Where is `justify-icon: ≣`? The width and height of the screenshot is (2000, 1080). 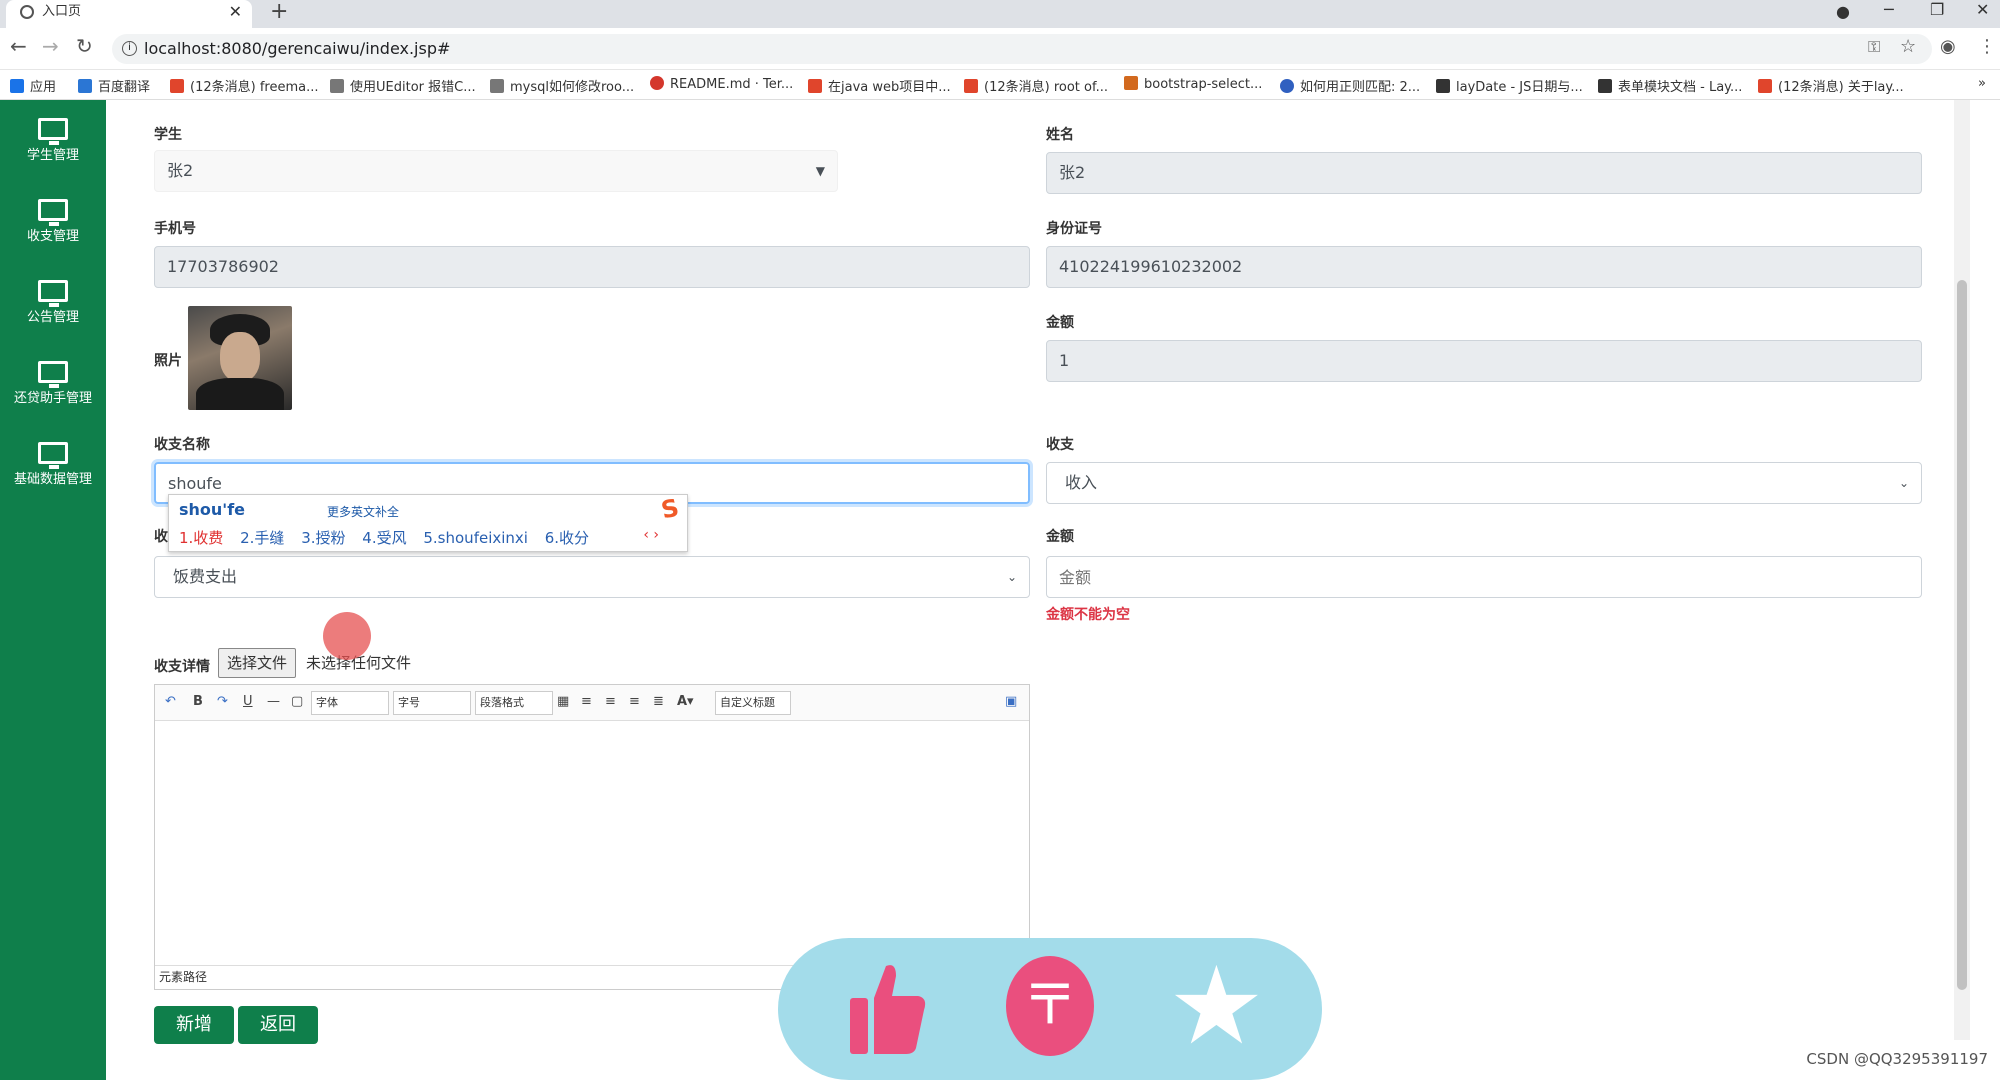
justify-icon: ≣ is located at coordinates (658, 701).